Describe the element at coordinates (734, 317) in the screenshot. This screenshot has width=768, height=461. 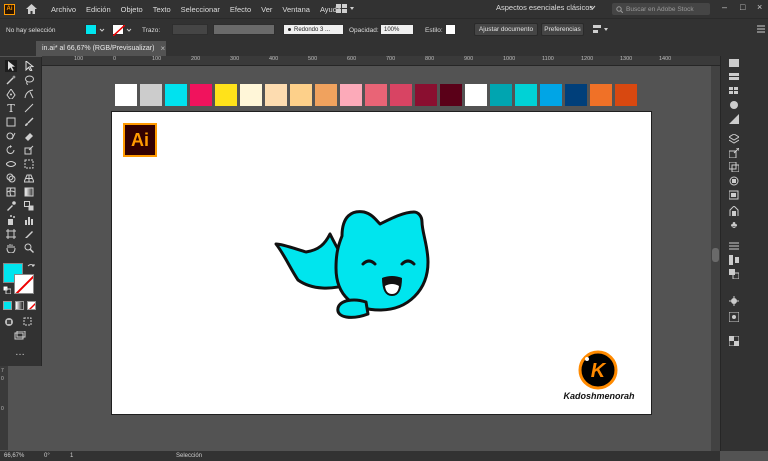
I see `graphic-styles-panel-icon` at that location.